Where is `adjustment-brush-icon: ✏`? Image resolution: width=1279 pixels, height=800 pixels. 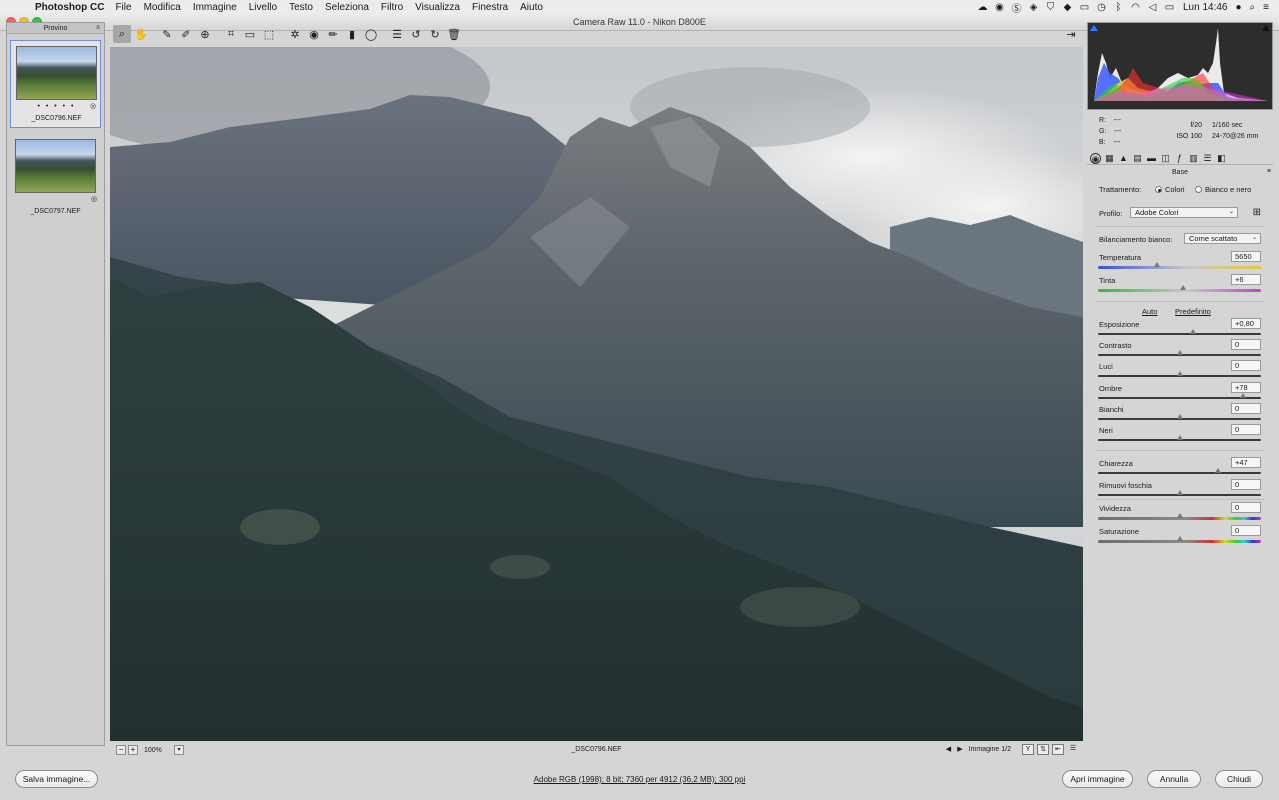 adjustment-brush-icon: ✏ is located at coordinates (333, 34).